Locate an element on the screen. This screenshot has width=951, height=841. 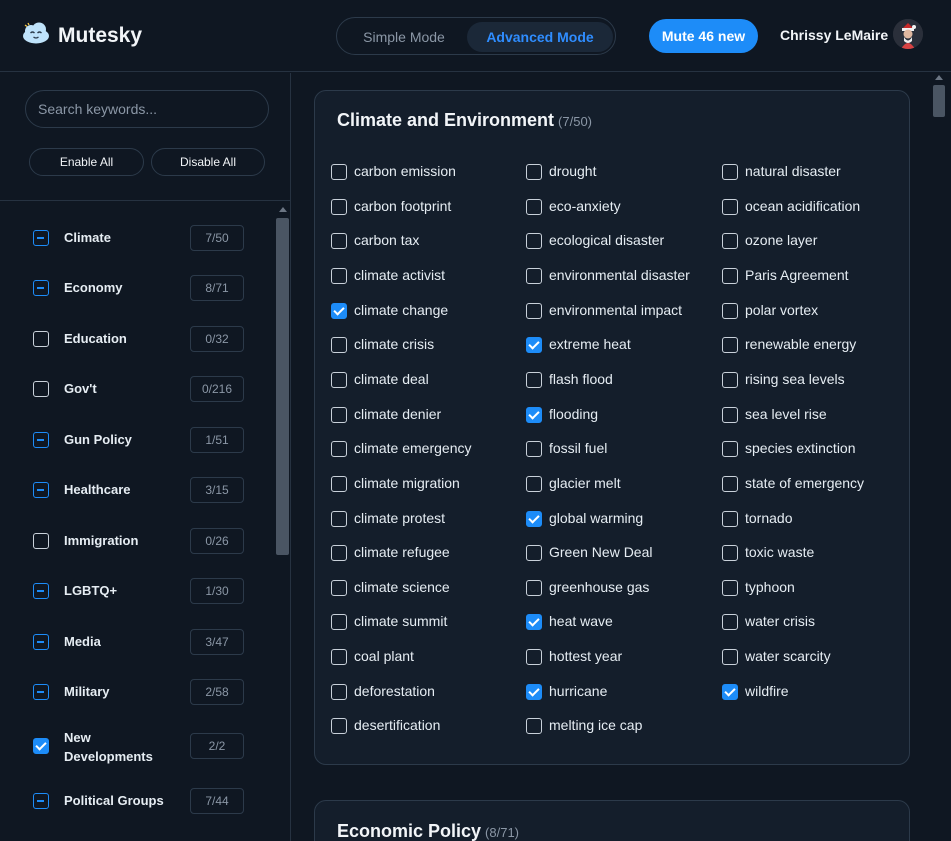
keyword-option: greenhouse gas is located at coordinates (618, 588).